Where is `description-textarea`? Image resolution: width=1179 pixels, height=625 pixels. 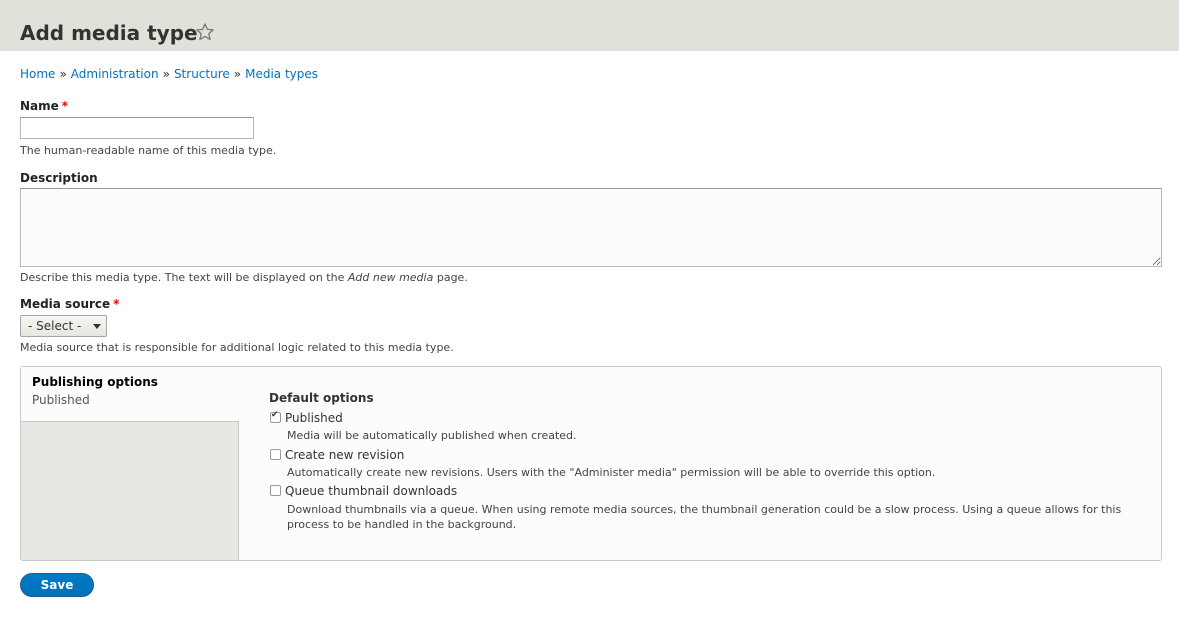
description-textarea is located at coordinates (591, 227).